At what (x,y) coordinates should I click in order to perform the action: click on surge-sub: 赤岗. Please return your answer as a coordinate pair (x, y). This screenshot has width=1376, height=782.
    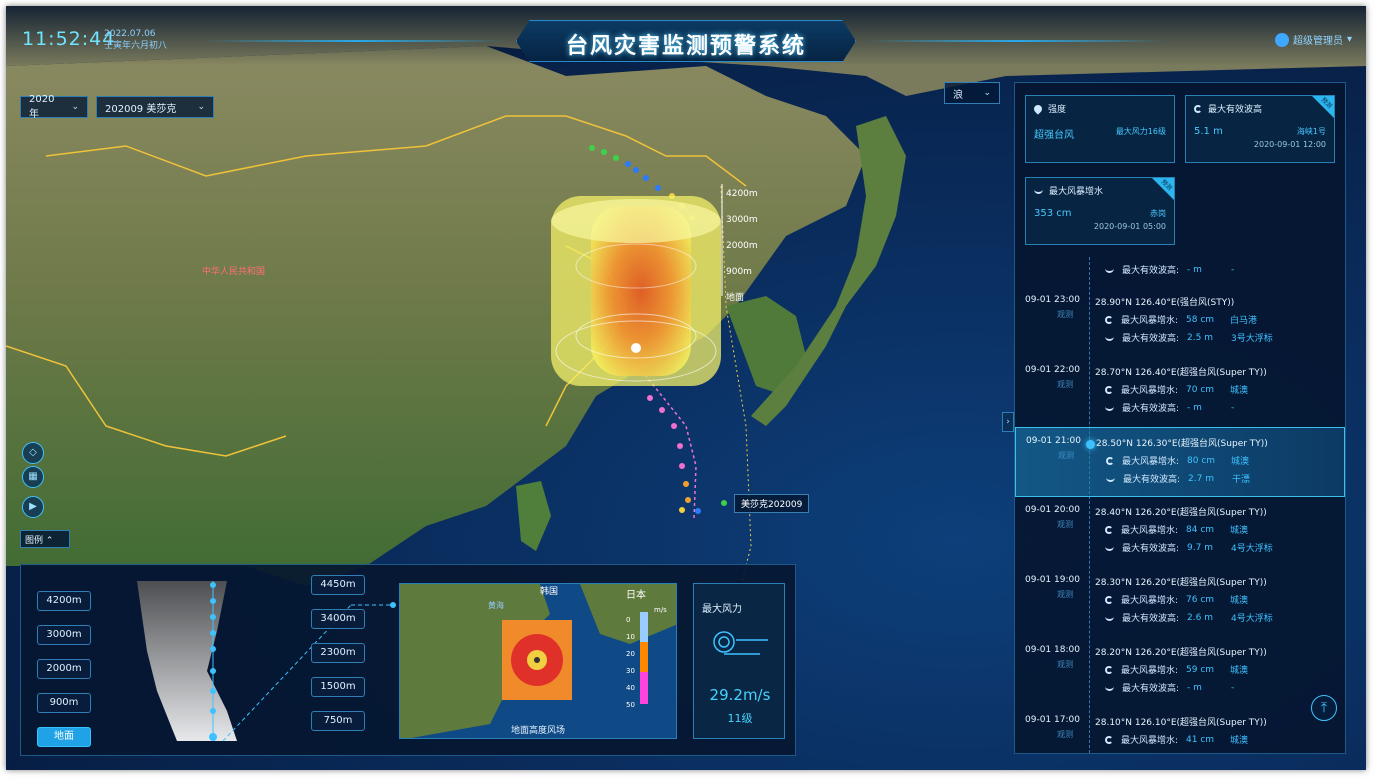
    Looking at the image, I should click on (1158, 213).